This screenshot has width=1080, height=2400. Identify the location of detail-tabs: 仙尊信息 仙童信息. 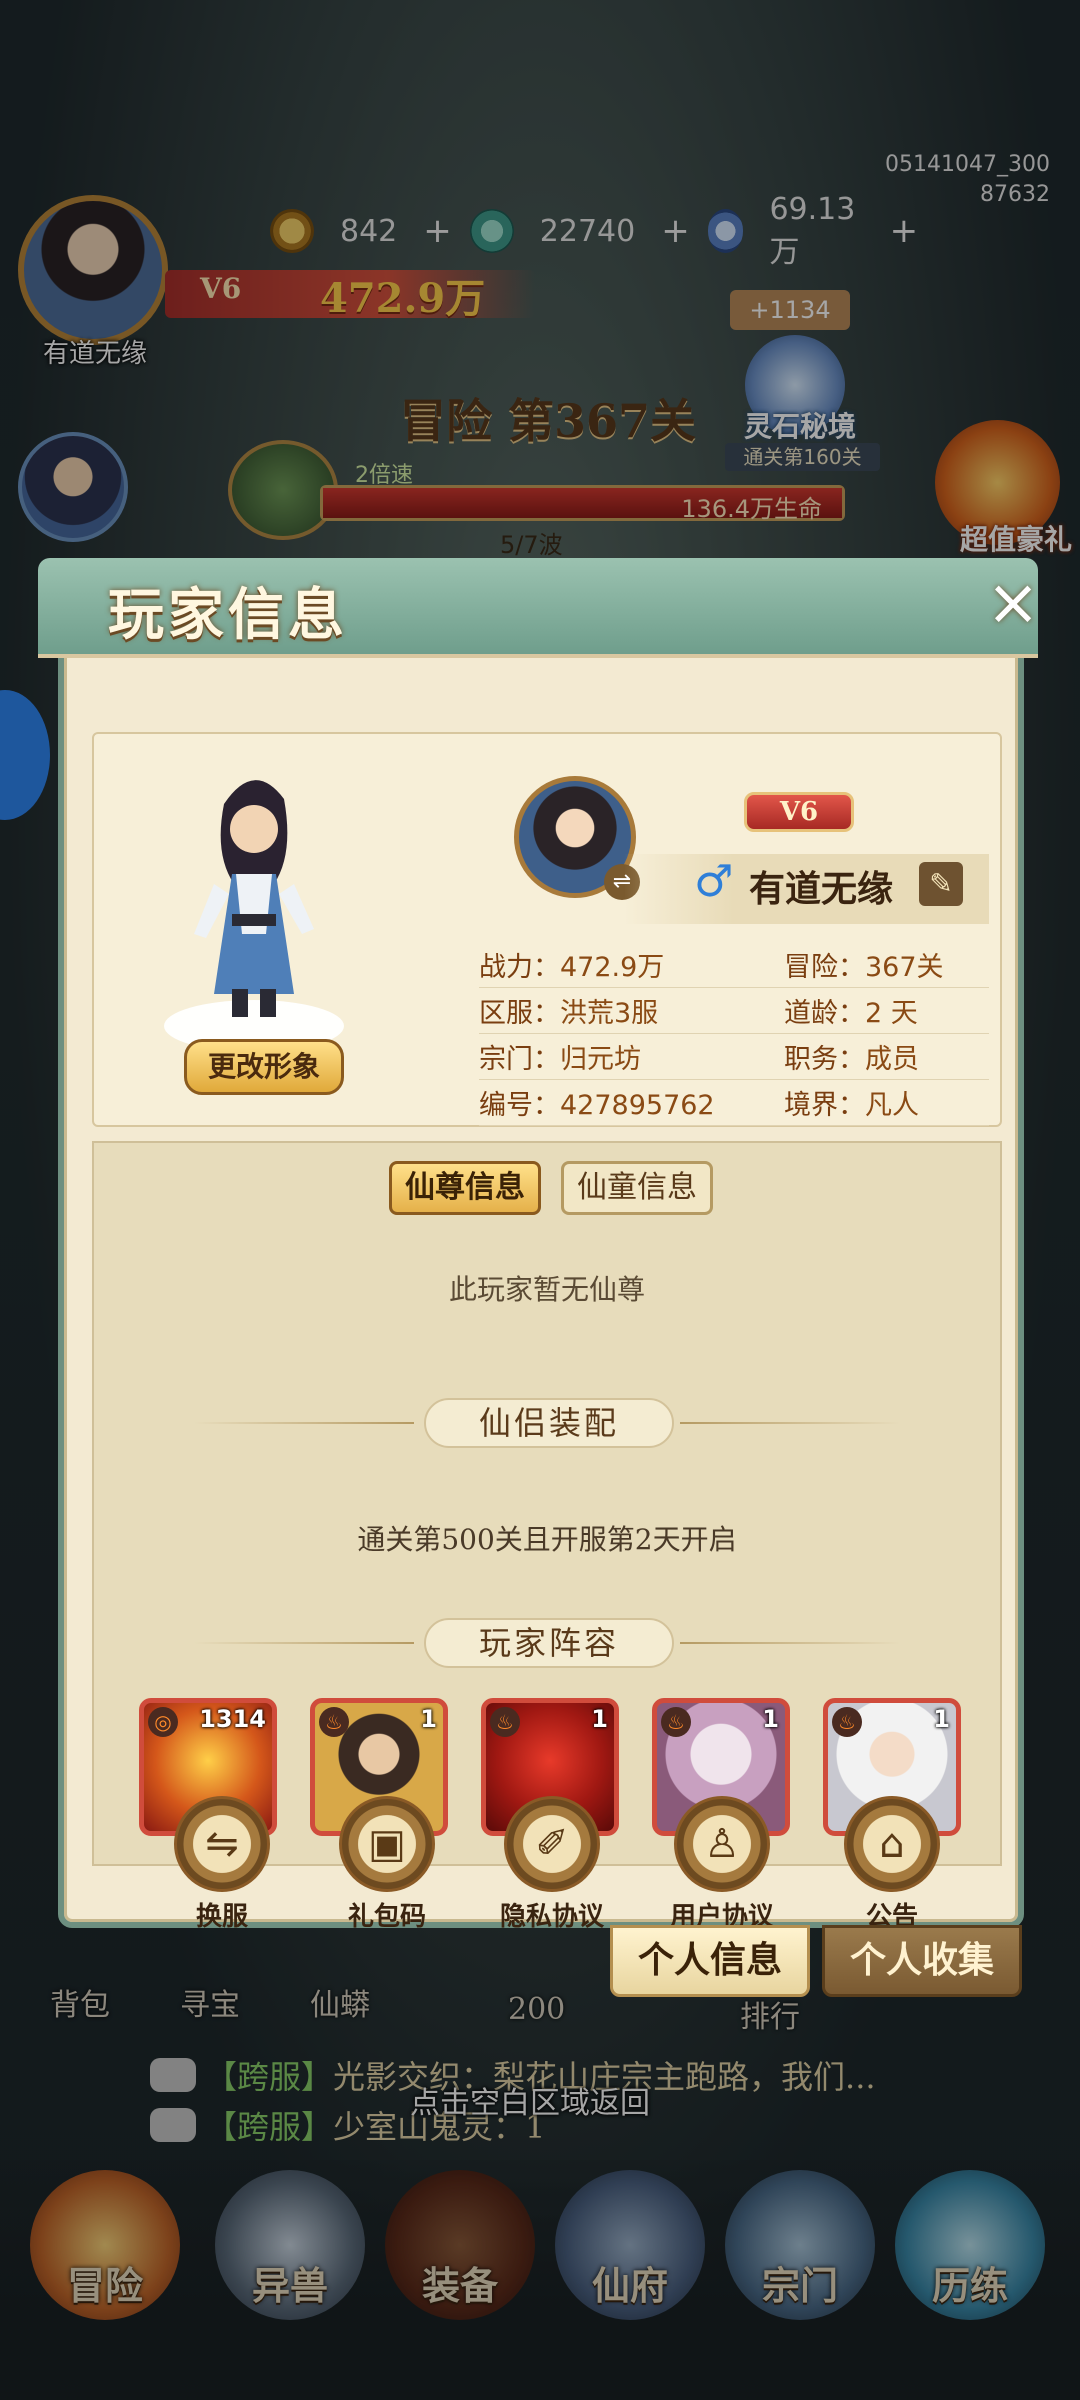
(561, 1188).